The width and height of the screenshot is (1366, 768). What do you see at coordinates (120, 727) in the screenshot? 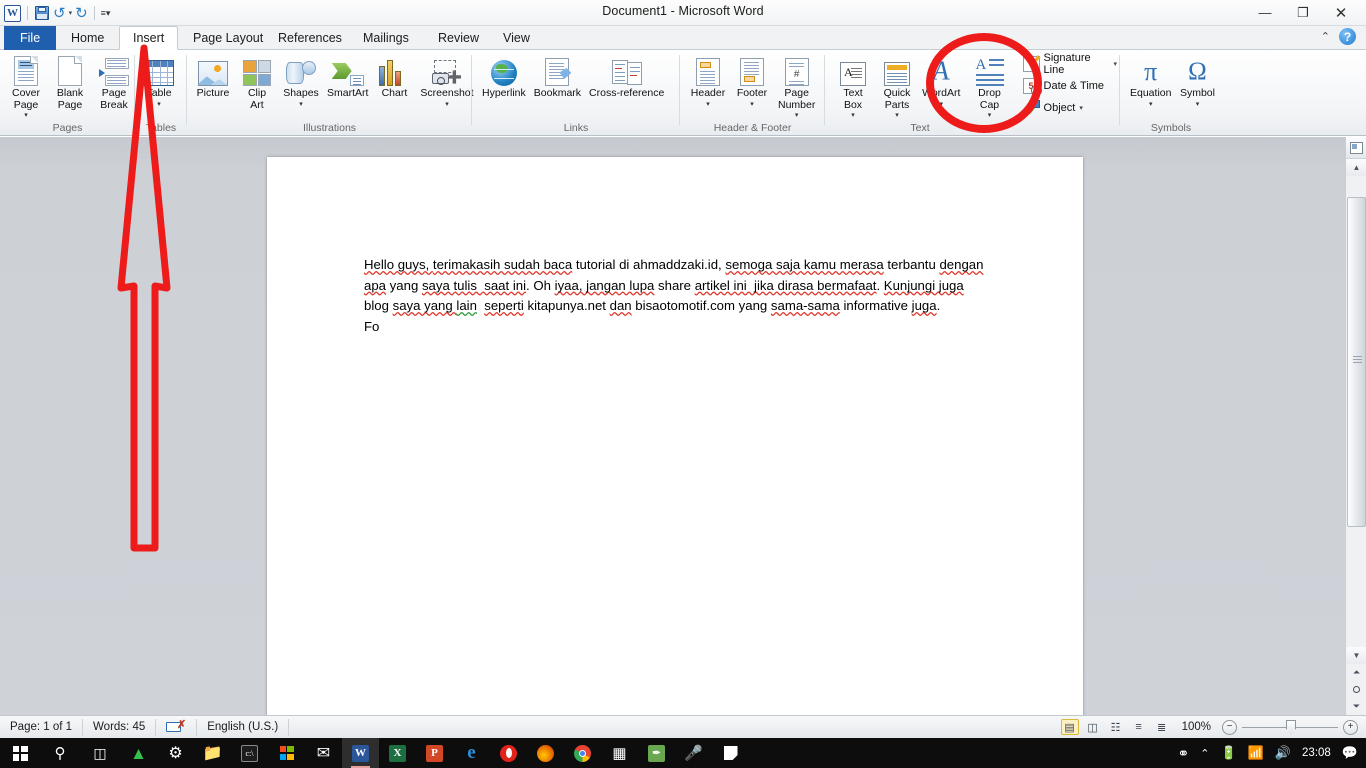
I see `word-count: Words: 45` at bounding box center [120, 727].